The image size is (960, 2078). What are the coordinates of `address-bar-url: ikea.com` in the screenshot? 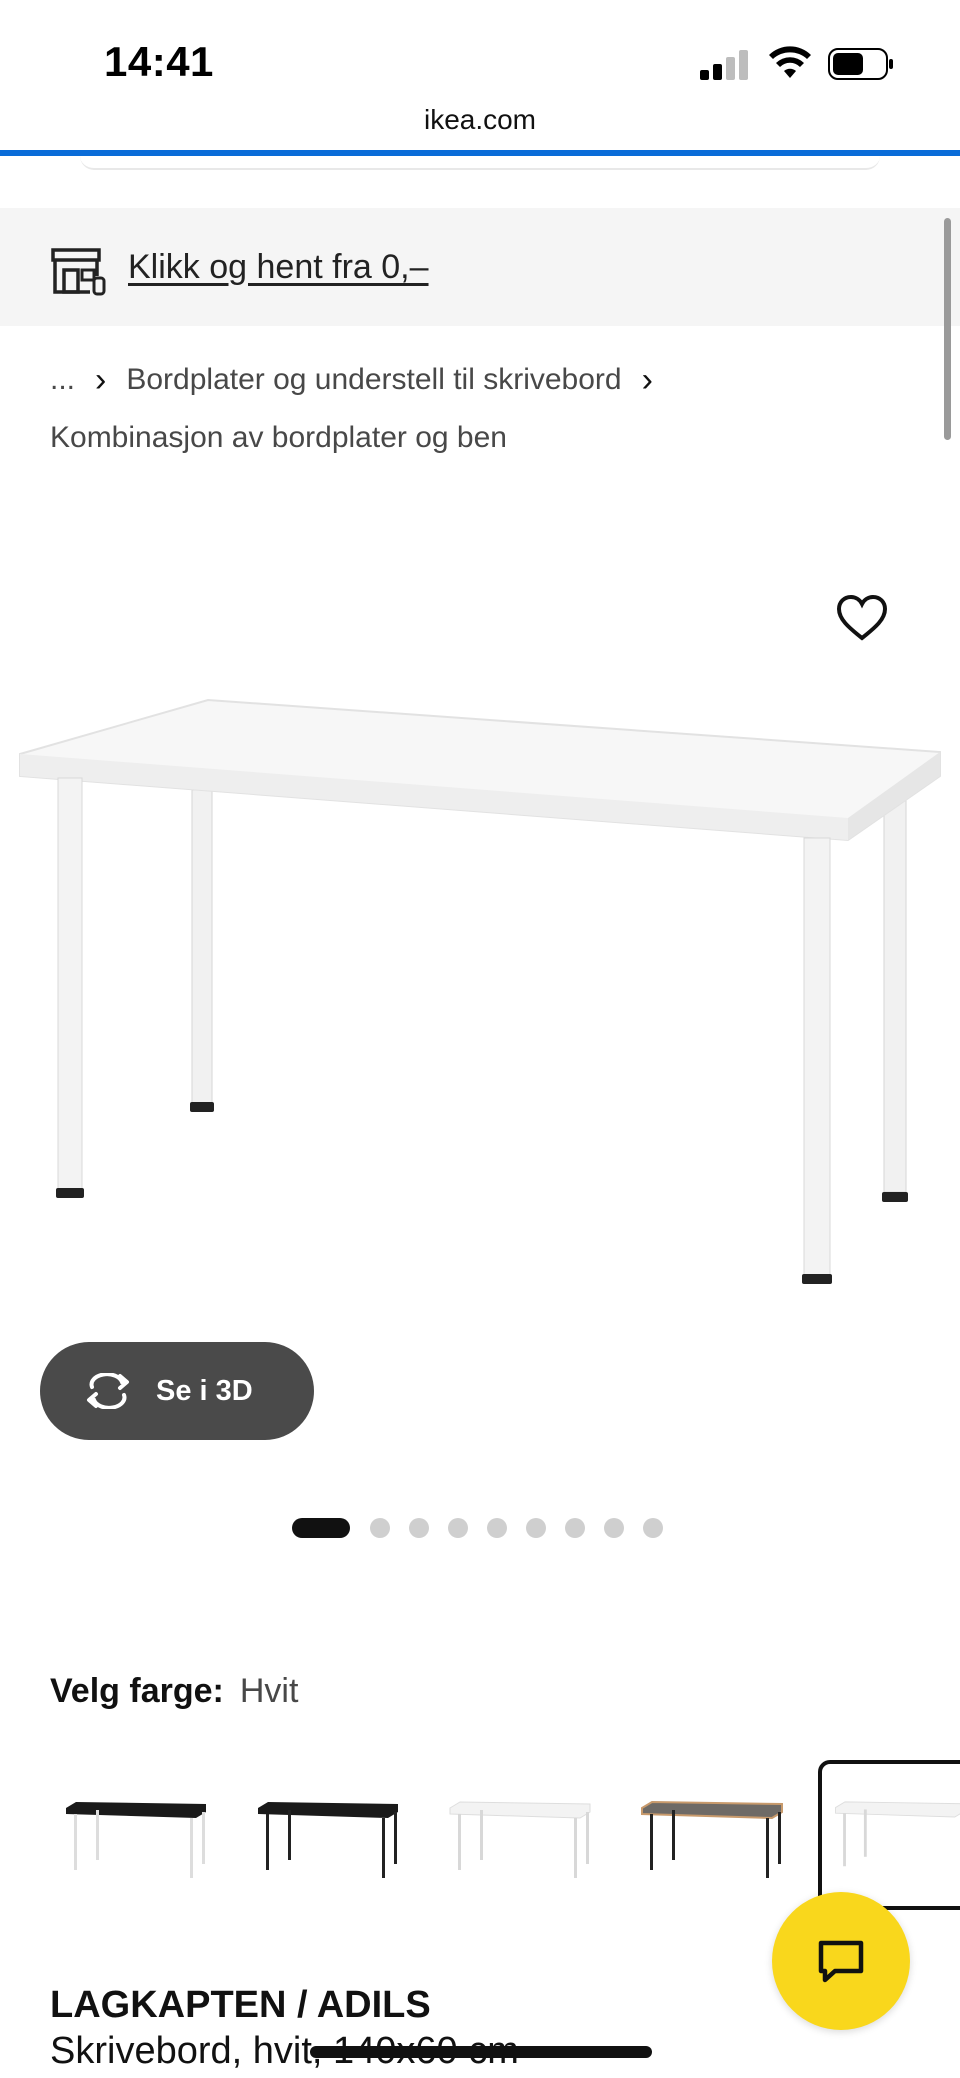 It's located at (480, 120).